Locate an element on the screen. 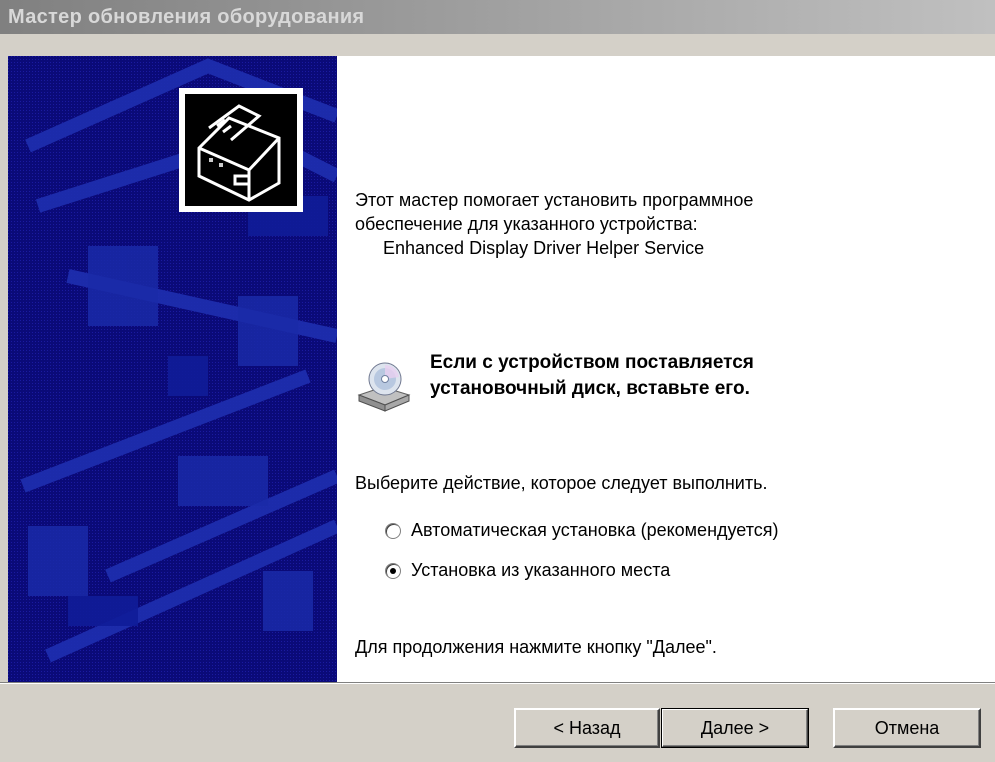 The image size is (995, 762). button-separator is located at coordinates (497, 683).